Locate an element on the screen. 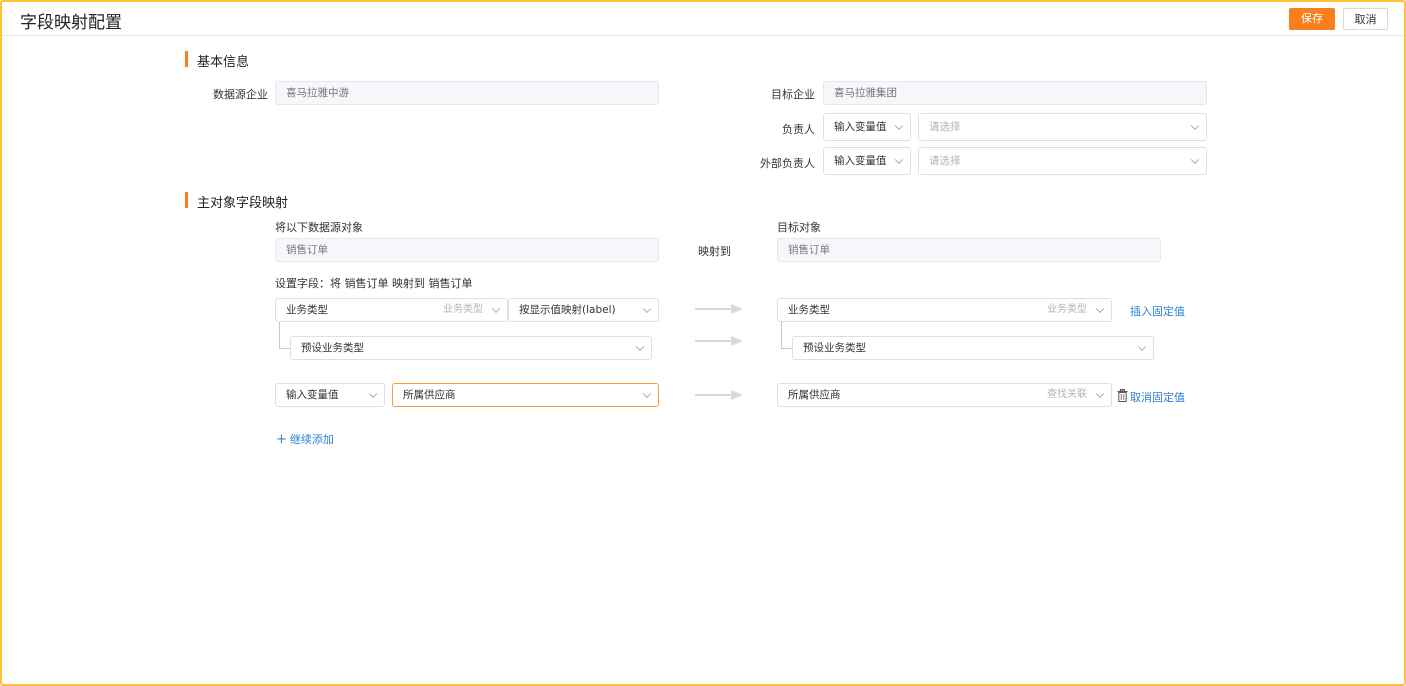 Image resolution: width=1406 pixels, height=686 pixels. source-object-label: 将以下数据源对象 is located at coordinates (319, 227).